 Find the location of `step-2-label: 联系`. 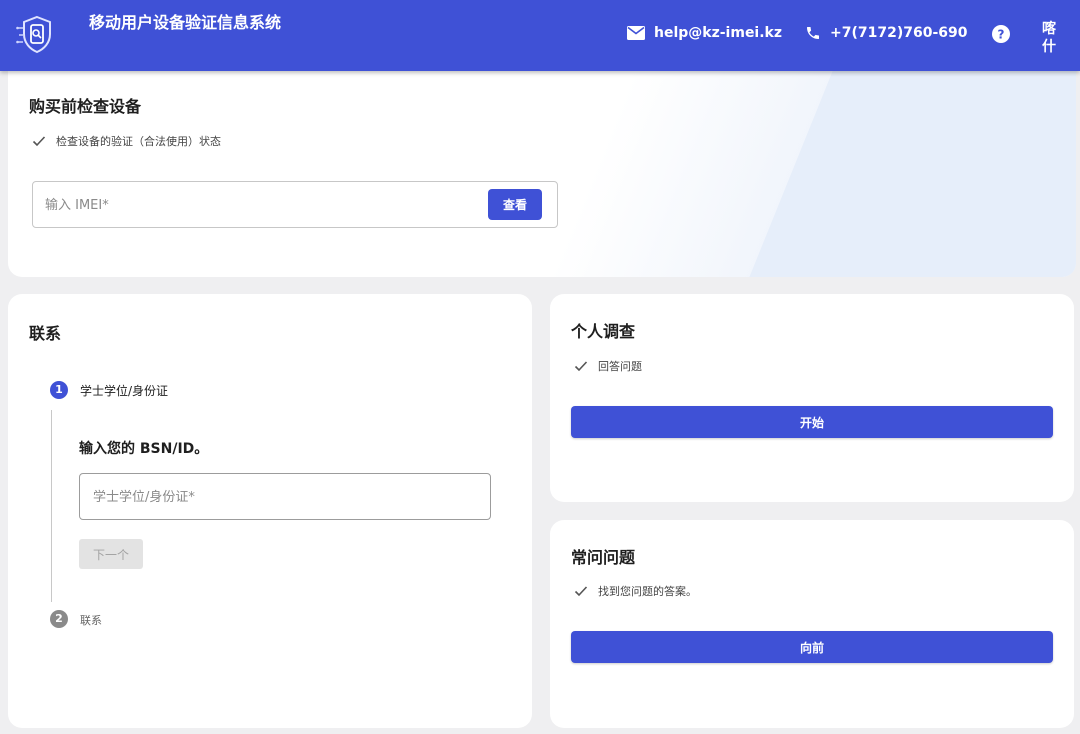

step-2-label: 联系 is located at coordinates (91, 620).